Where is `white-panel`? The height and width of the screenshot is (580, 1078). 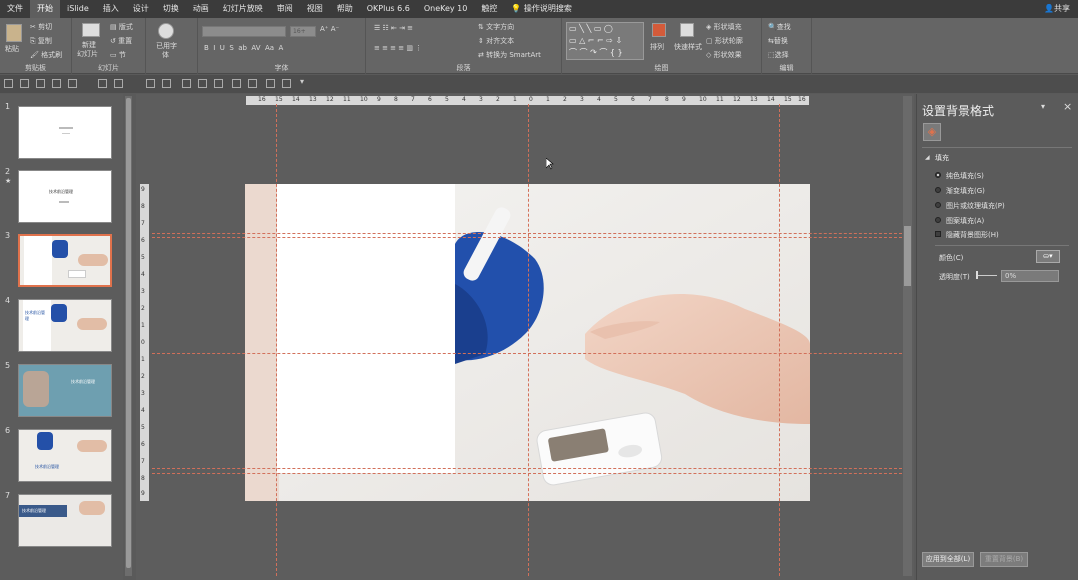
white-panel is located at coordinates (366, 328).